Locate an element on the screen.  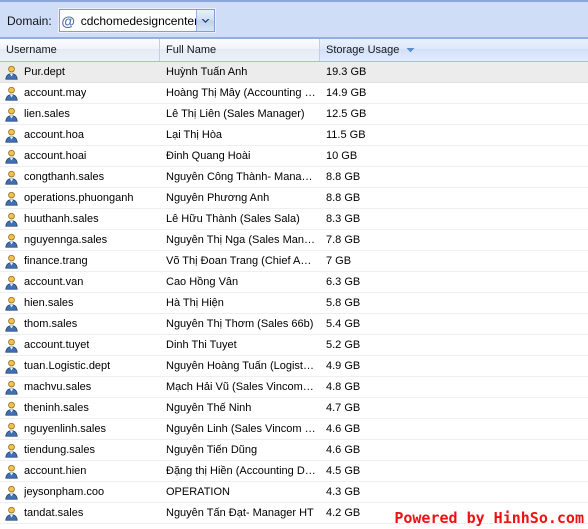
cell-username-text: congthanh.sales is located at coordinates (64, 177).